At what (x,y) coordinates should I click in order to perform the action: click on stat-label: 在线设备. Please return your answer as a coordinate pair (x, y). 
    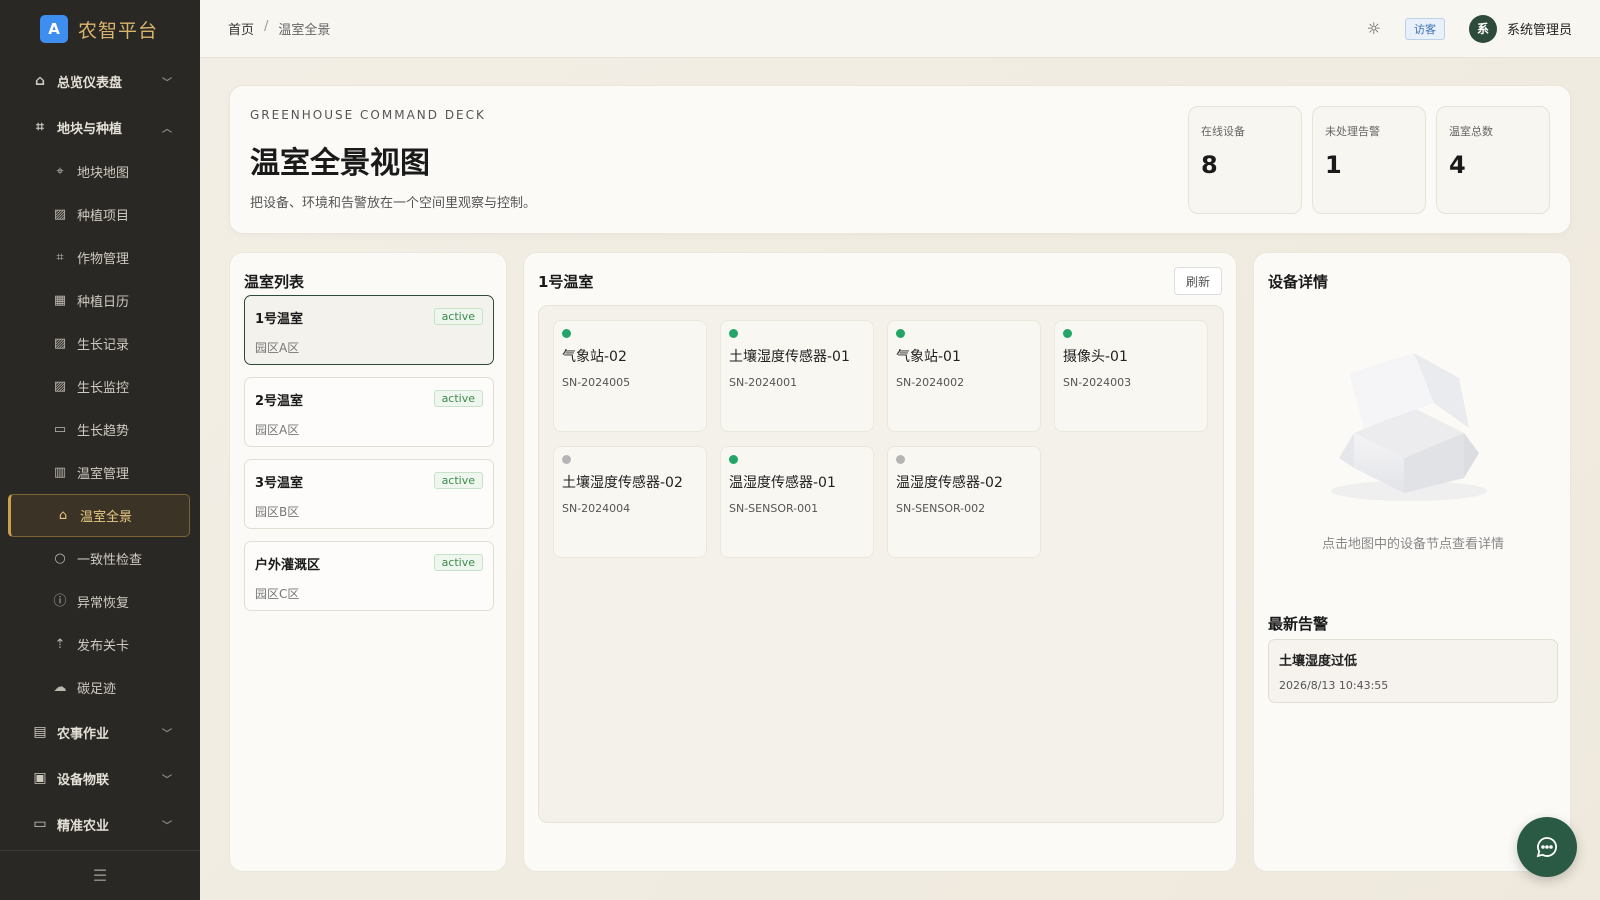
    Looking at the image, I should click on (1223, 131).